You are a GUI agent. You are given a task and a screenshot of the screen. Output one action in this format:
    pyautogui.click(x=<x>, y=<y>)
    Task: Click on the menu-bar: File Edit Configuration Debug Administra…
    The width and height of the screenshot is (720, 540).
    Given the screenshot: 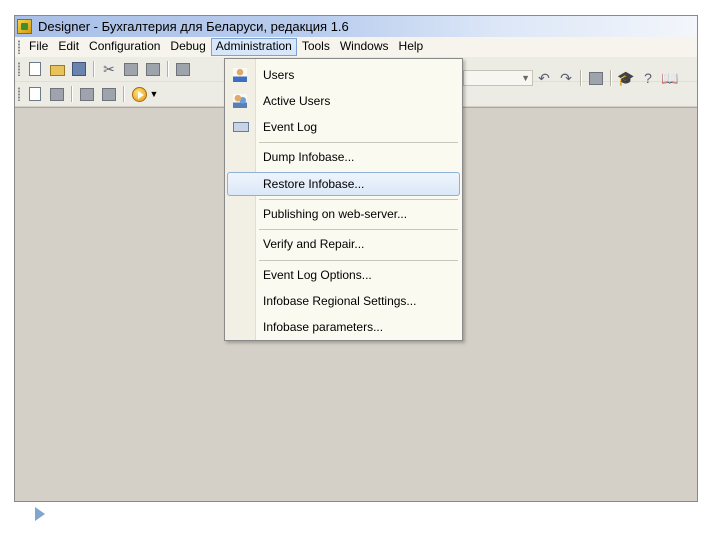 What is the action you would take?
    pyautogui.click(x=356, y=47)
    